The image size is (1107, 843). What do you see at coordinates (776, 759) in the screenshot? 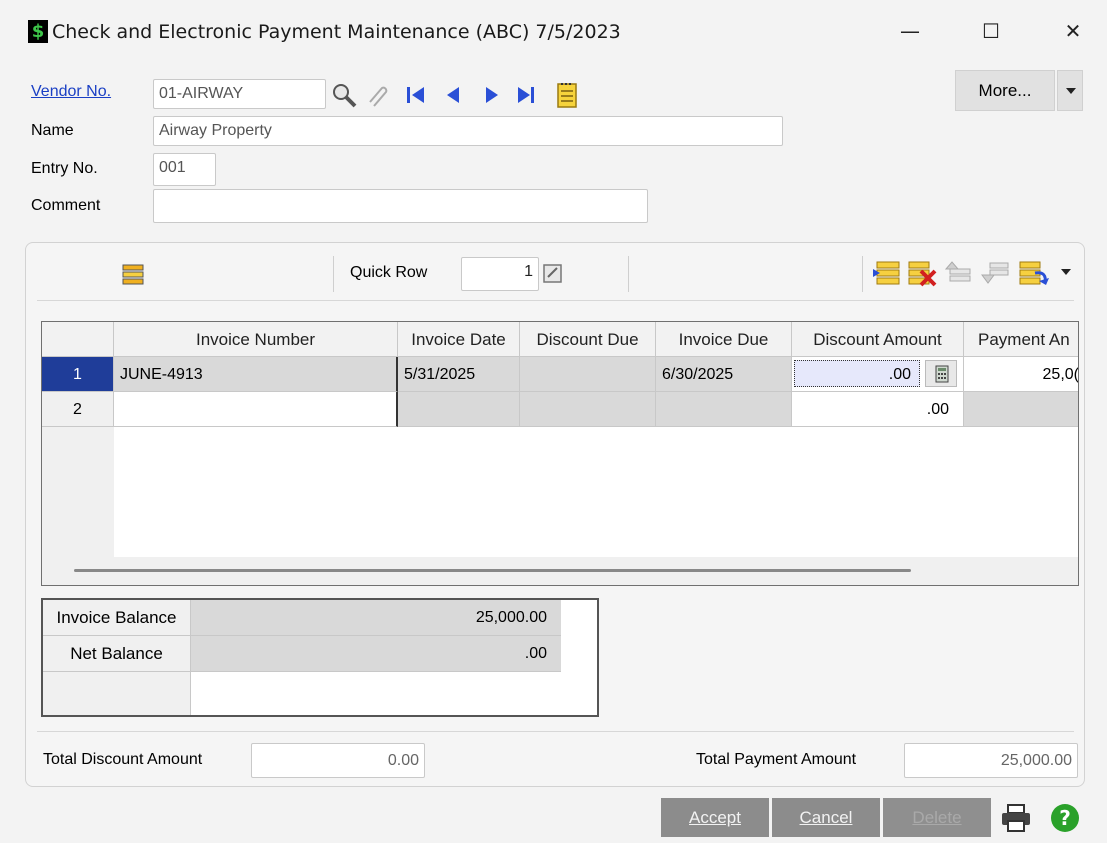
I see `total-payment-label: Total Payment Amount` at bounding box center [776, 759].